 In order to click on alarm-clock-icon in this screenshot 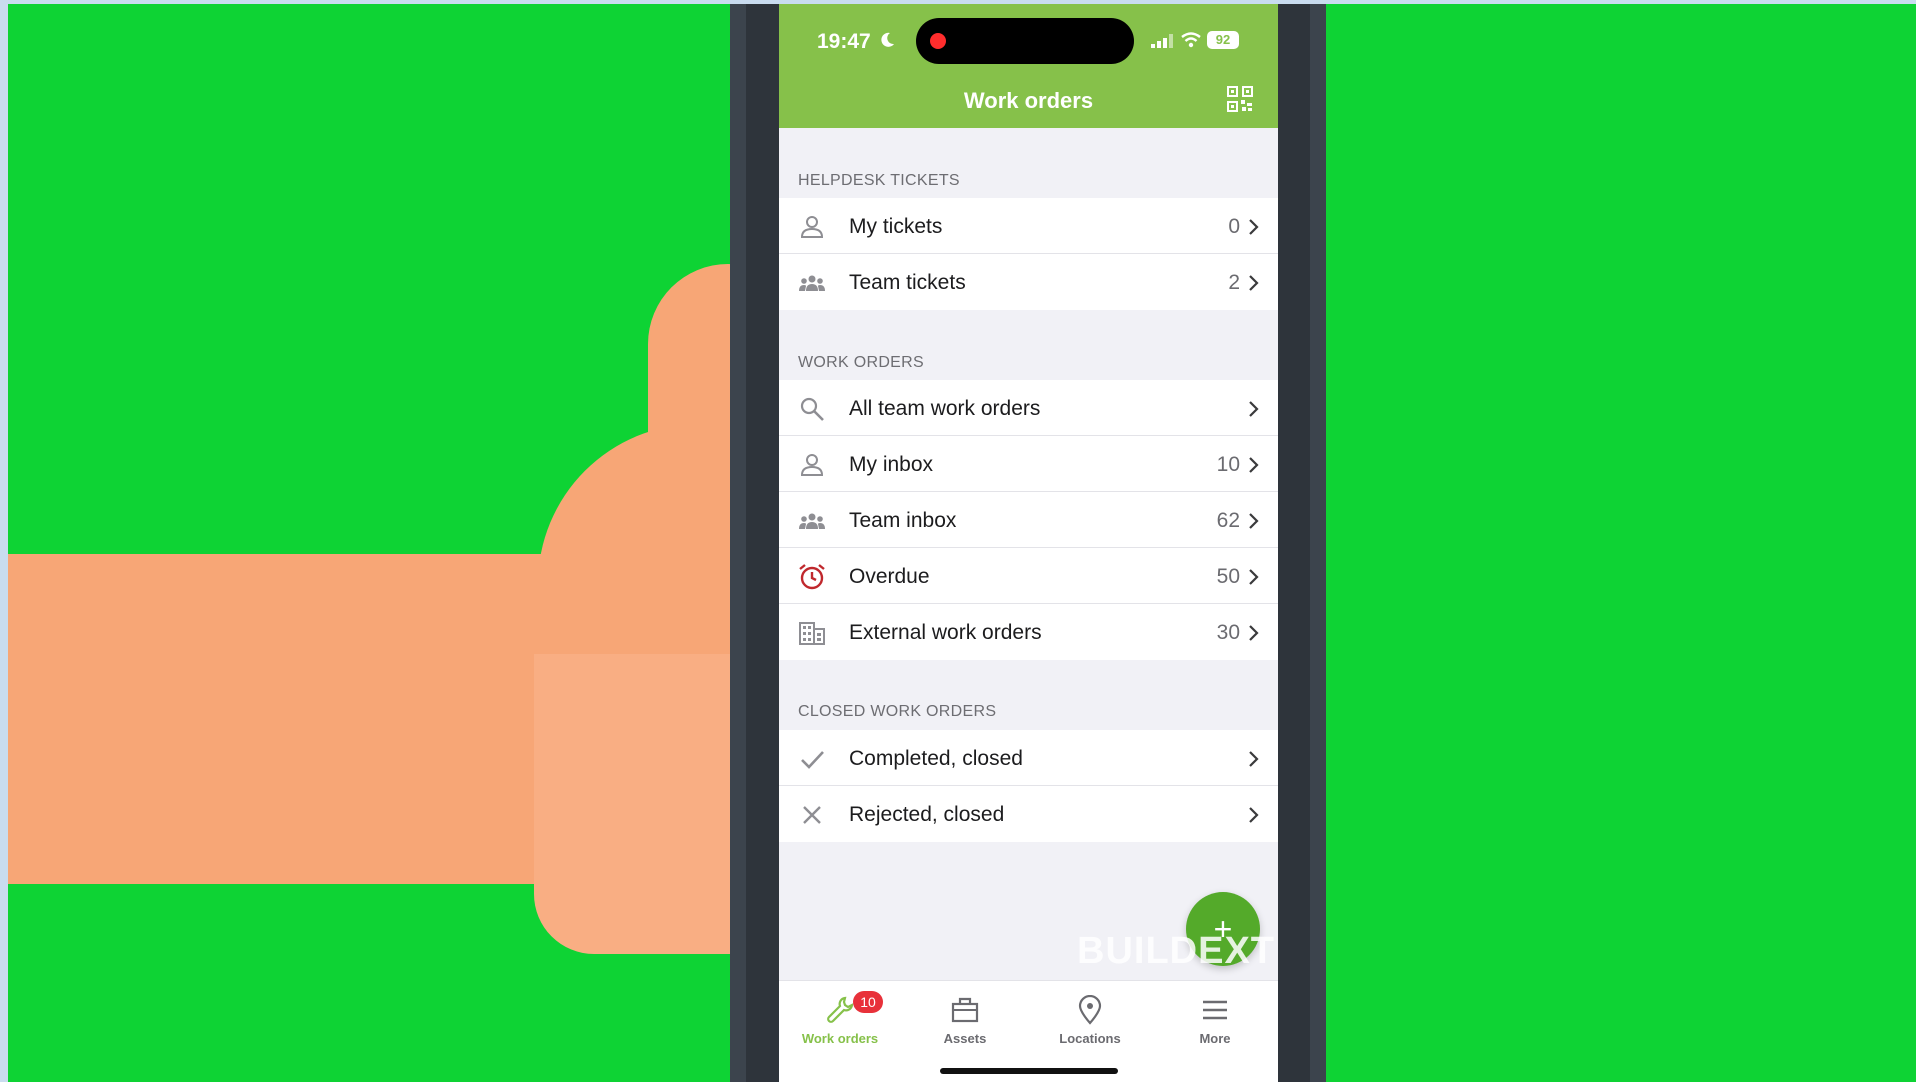, I will do `click(812, 577)`.